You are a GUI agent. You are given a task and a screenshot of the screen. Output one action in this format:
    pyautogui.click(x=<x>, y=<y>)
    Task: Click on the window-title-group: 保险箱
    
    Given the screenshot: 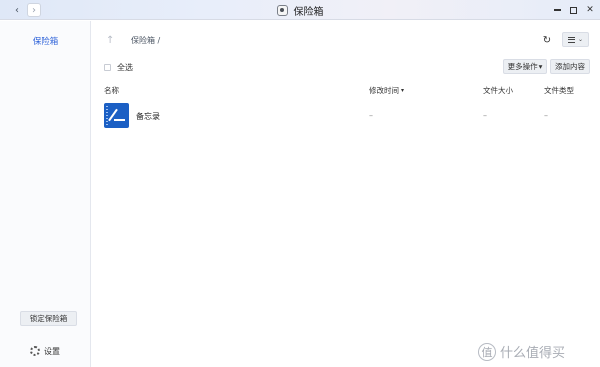 What is the action you would take?
    pyautogui.click(x=300, y=10)
    